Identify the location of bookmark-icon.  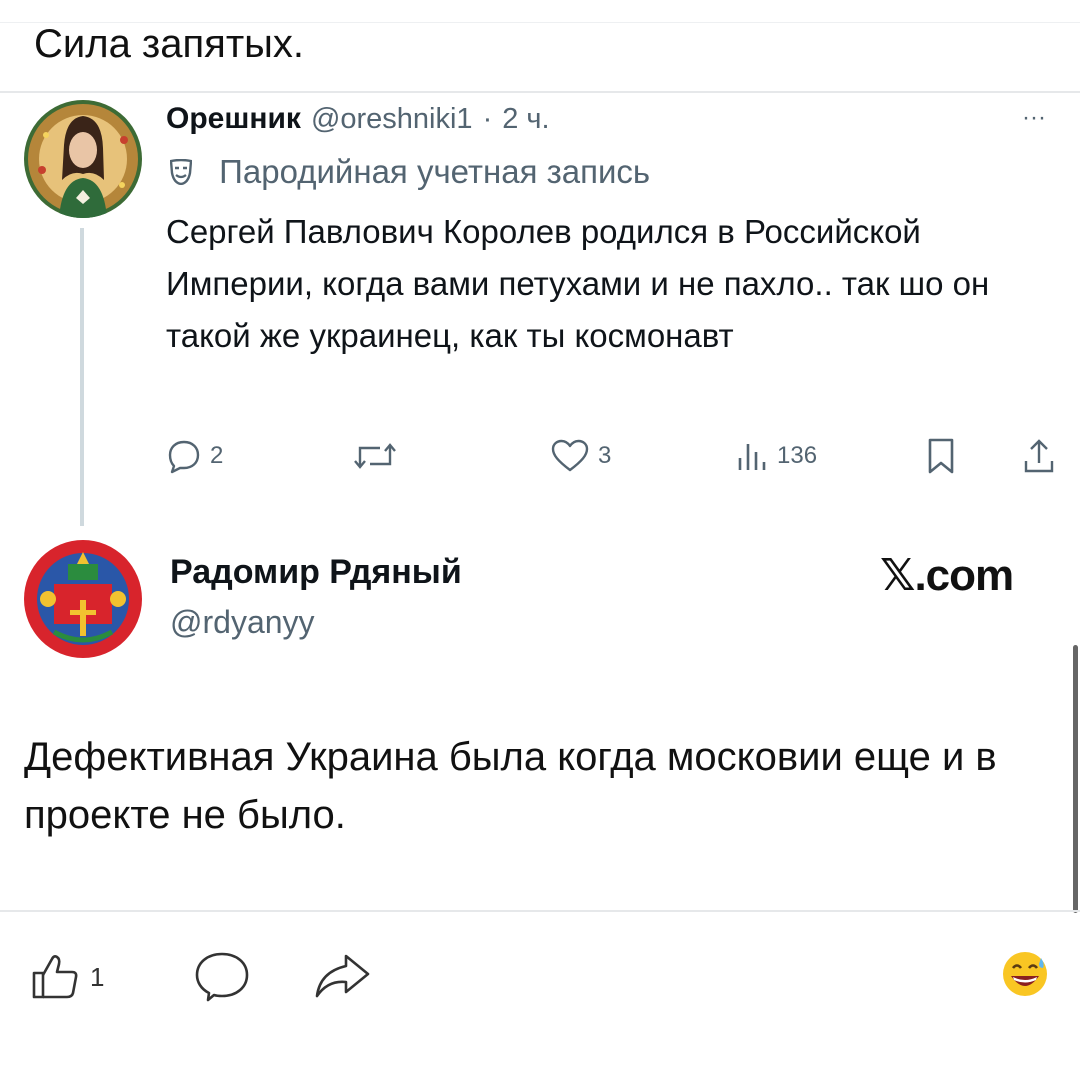
(941, 456).